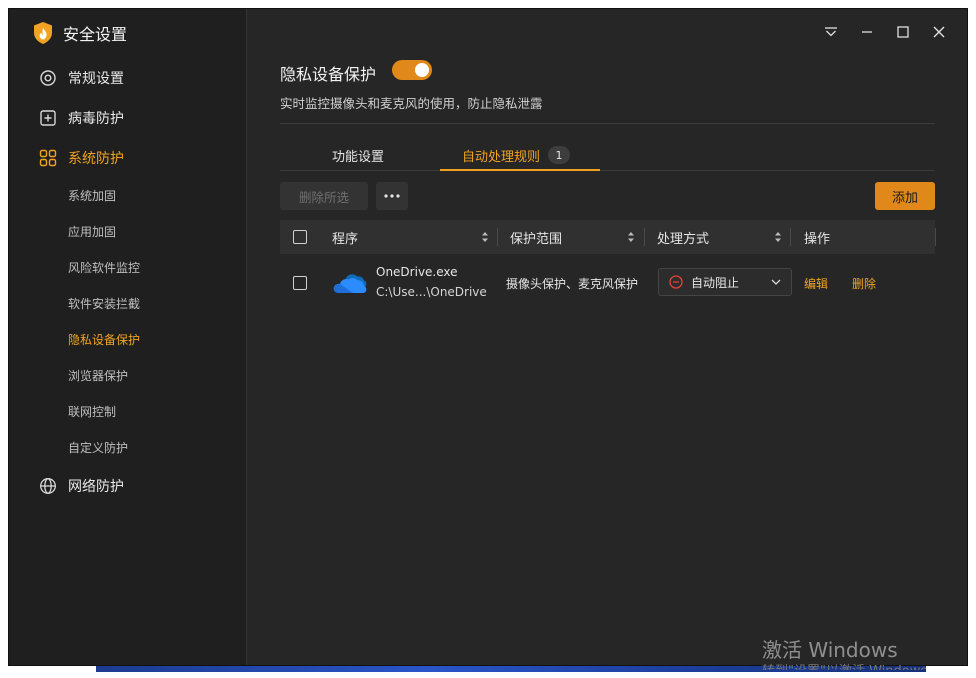 The width and height of the screenshot is (976, 678). What do you see at coordinates (95, 34) in the screenshot?
I see `app-title: 安全设置` at bounding box center [95, 34].